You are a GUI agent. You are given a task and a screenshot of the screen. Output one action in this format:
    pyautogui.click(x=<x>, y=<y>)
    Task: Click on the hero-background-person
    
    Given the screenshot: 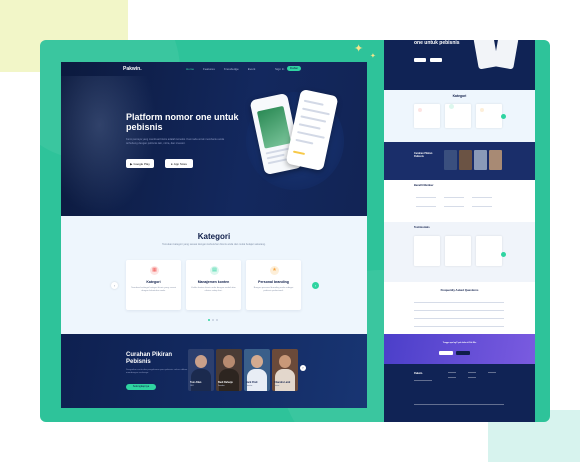 What is the action you would take?
    pyautogui.click(x=109, y=146)
    